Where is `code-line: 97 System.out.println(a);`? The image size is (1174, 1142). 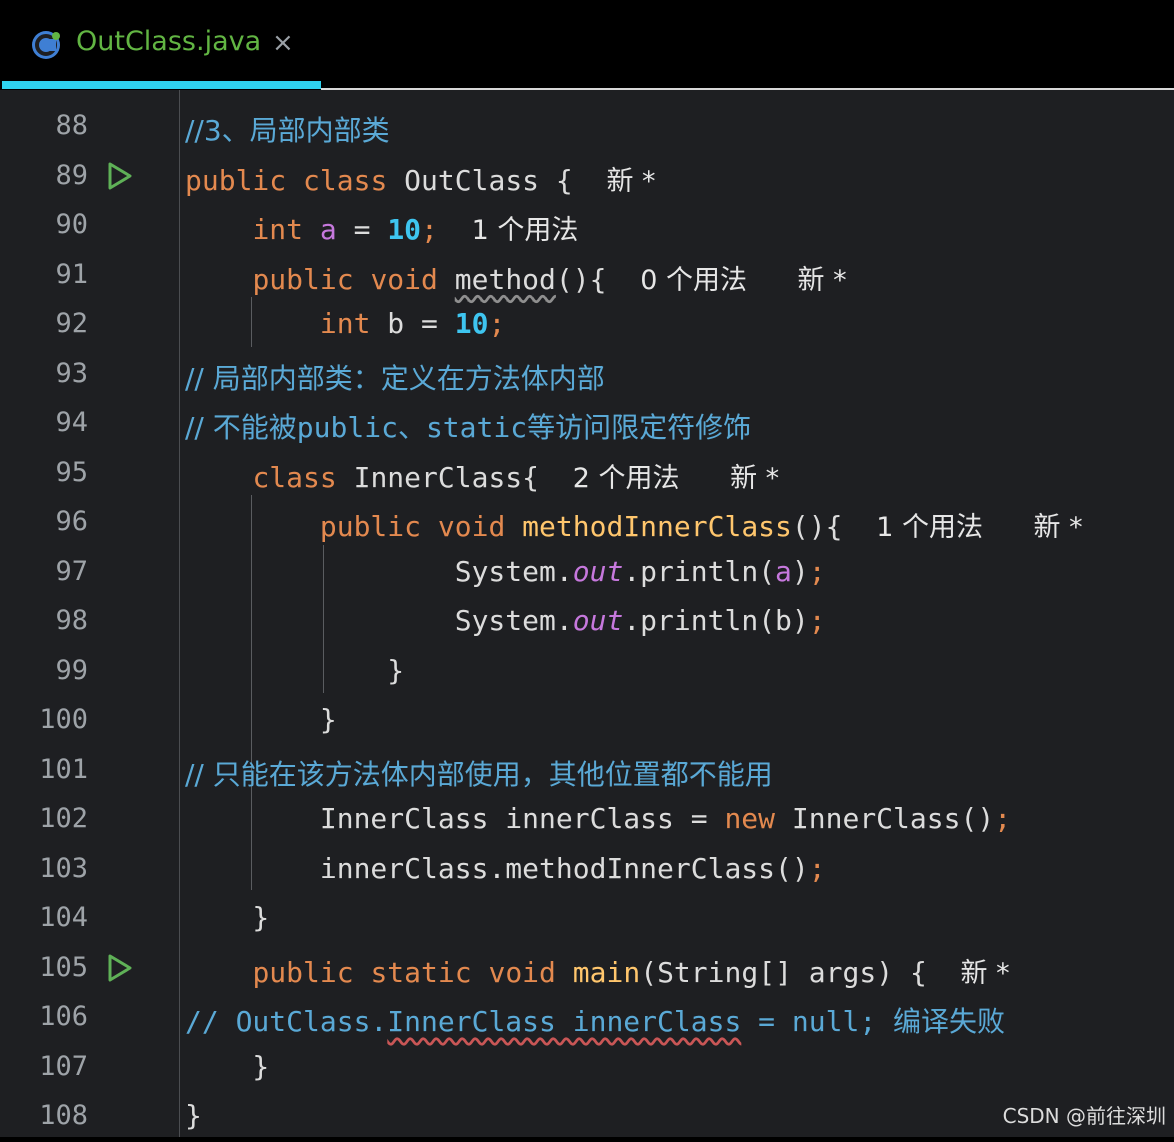
code-line: 97 System.out.println(a); is located at coordinates (587, 573).